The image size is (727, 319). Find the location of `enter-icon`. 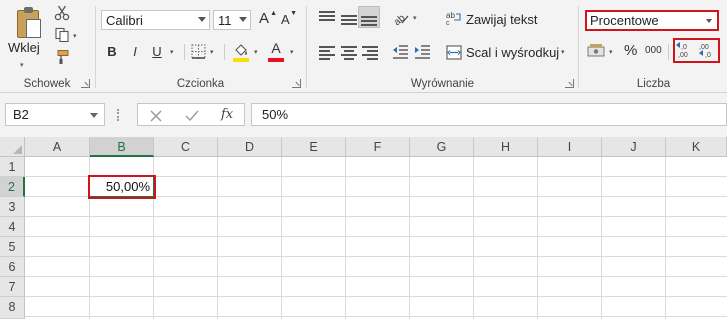

enter-icon is located at coordinates (192, 116).